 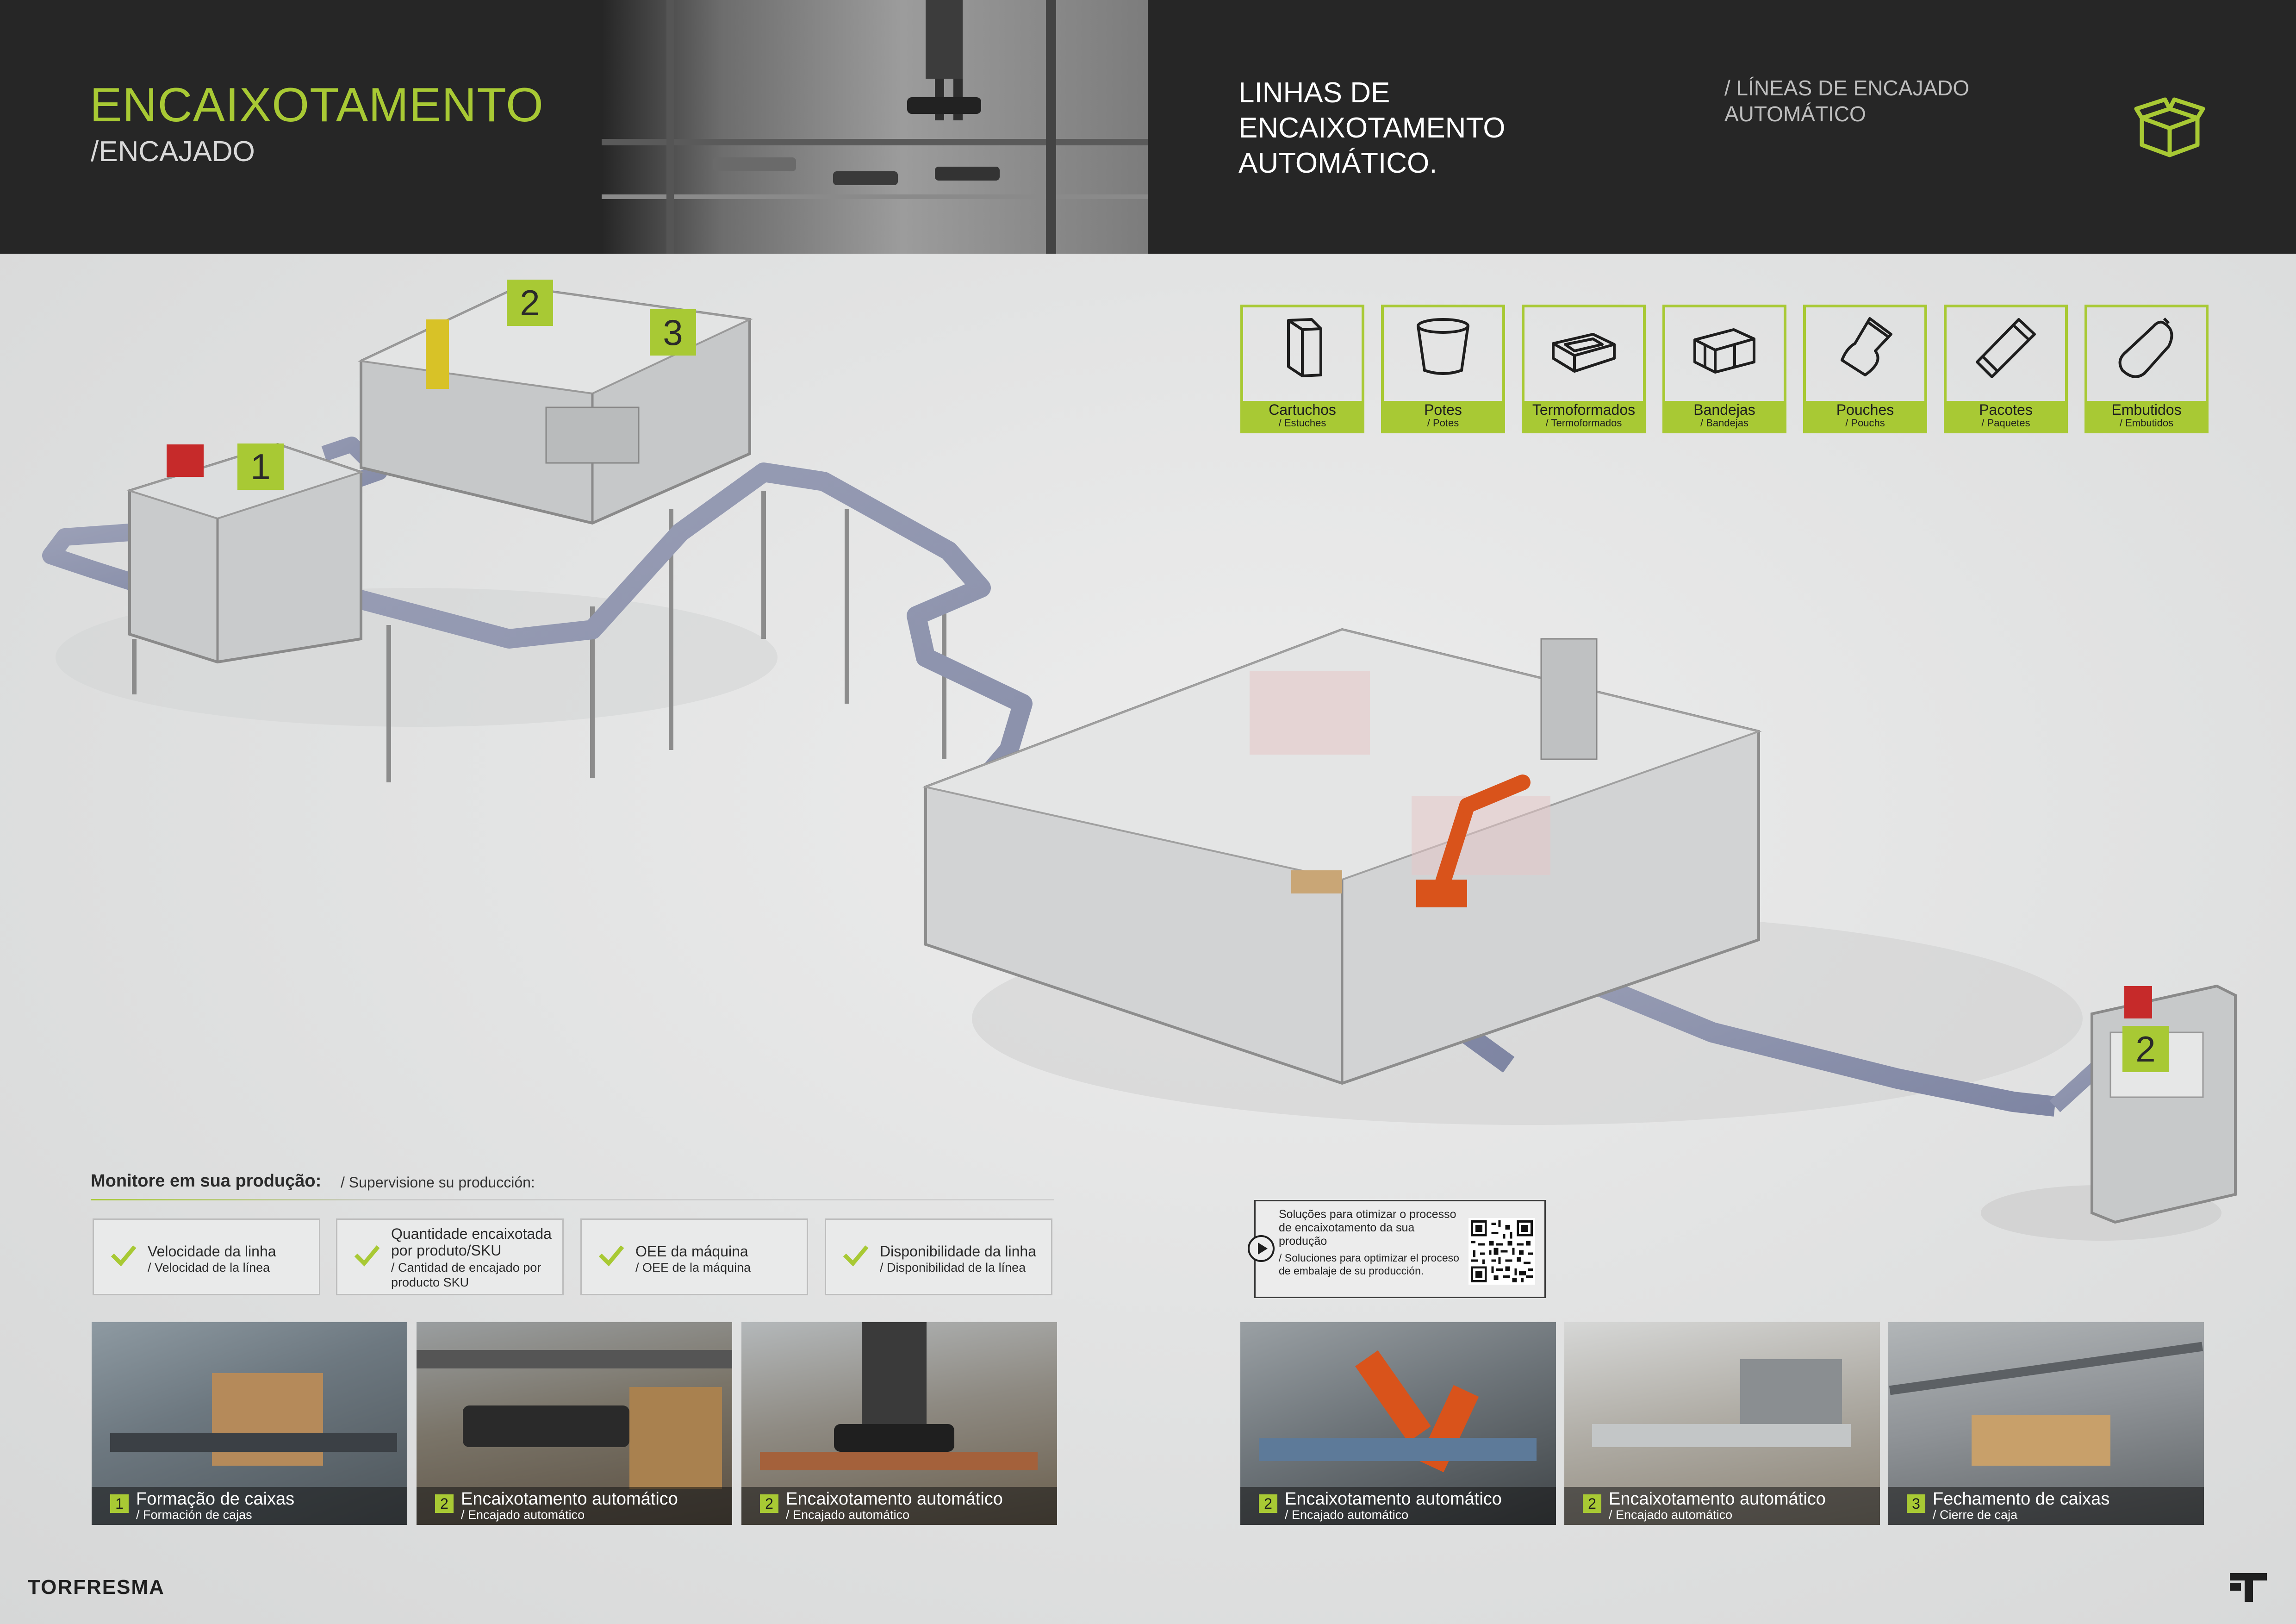 I want to click on product-sublabel: / Estuches, so click(x=1302, y=423).